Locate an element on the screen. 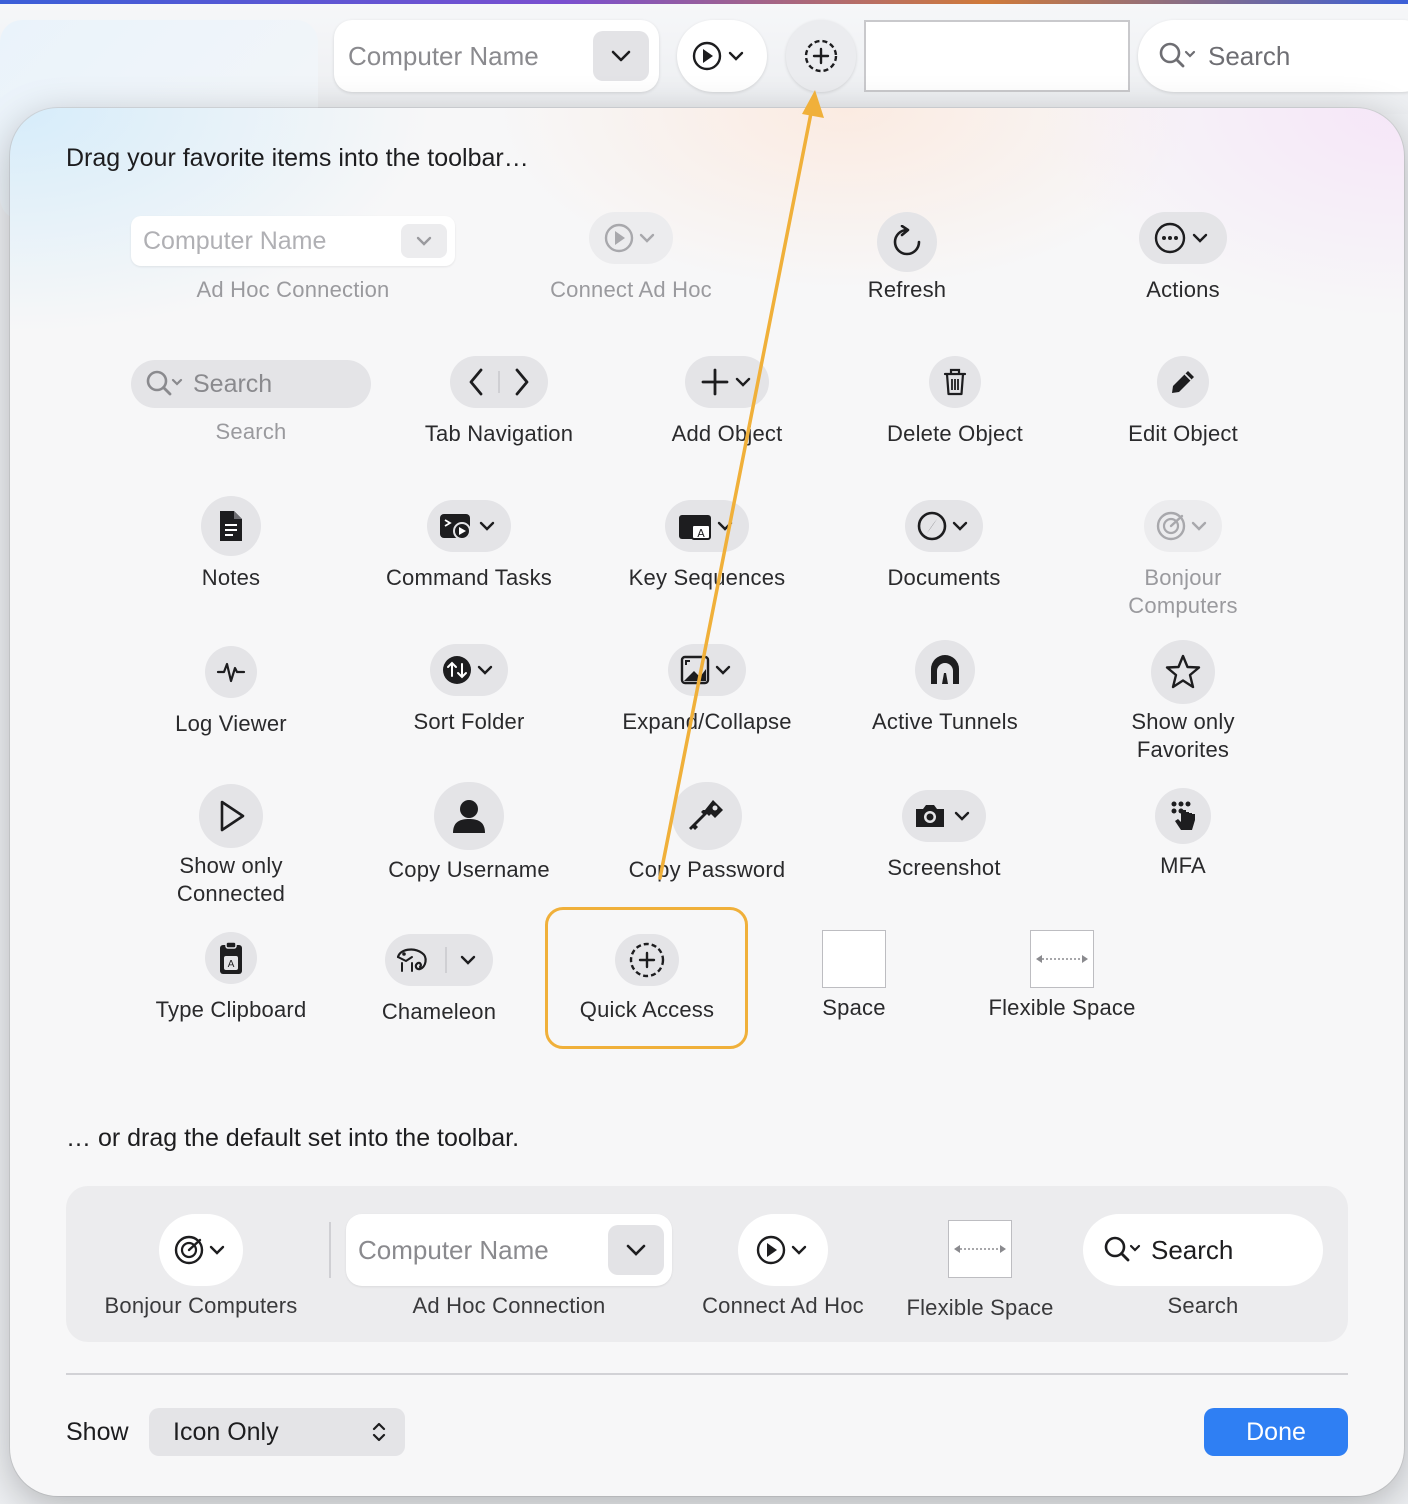 The width and height of the screenshot is (1408, 1504). palette-flexible-space: Flexible Space is located at coordinates (1062, 976).